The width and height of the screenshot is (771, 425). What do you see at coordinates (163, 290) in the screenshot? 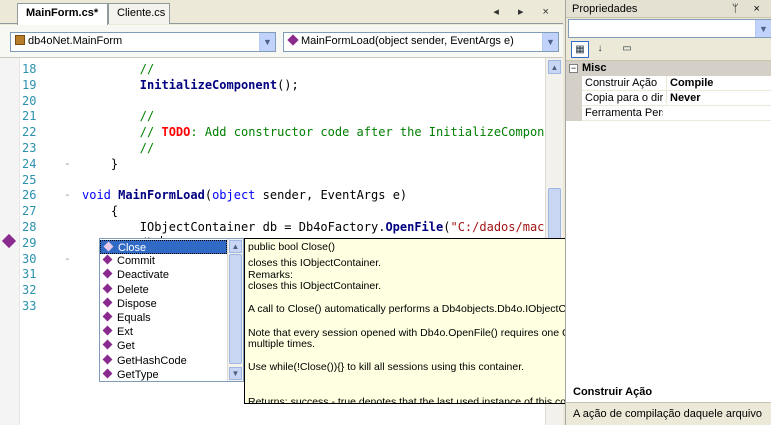
I see `completion-item: Delete` at bounding box center [163, 290].